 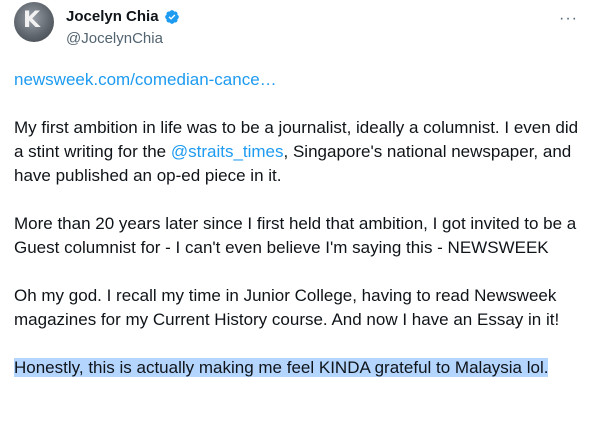 I want to click on avatar: K, so click(x=34, y=22).